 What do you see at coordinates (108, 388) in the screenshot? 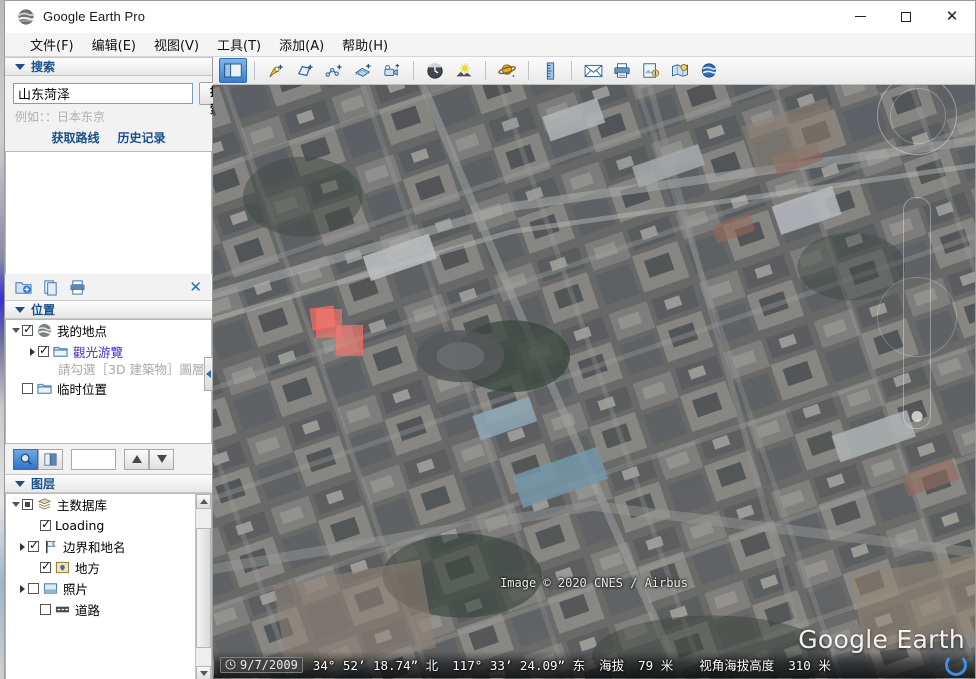
I see `places-item-temp: 临时位置` at bounding box center [108, 388].